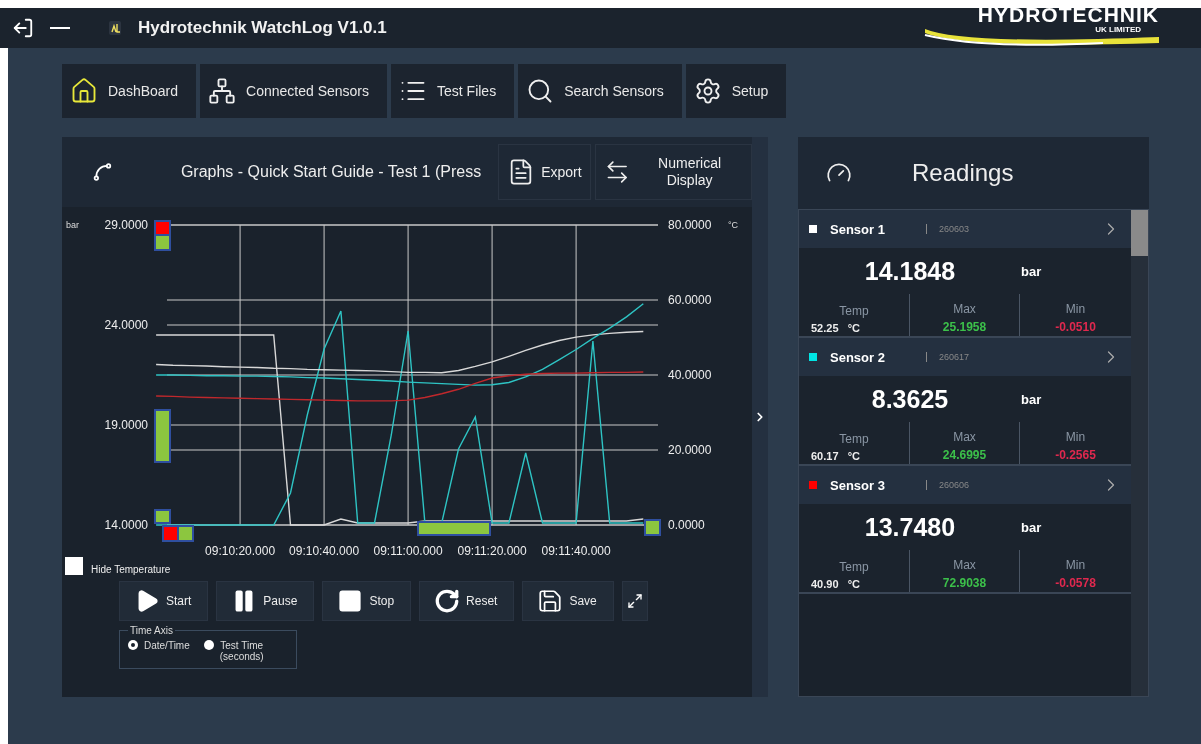  What do you see at coordinates (126, 425) in the screenshot?
I see `axis-label: 19.0000` at bounding box center [126, 425].